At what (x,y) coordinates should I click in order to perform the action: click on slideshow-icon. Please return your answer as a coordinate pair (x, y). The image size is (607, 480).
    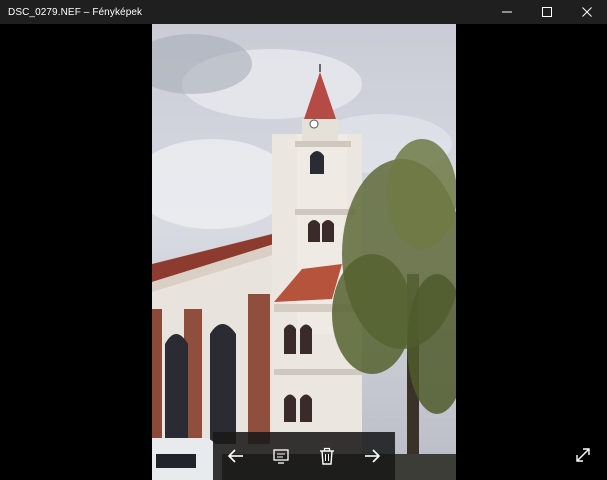
    Looking at the image, I should click on (281, 456).